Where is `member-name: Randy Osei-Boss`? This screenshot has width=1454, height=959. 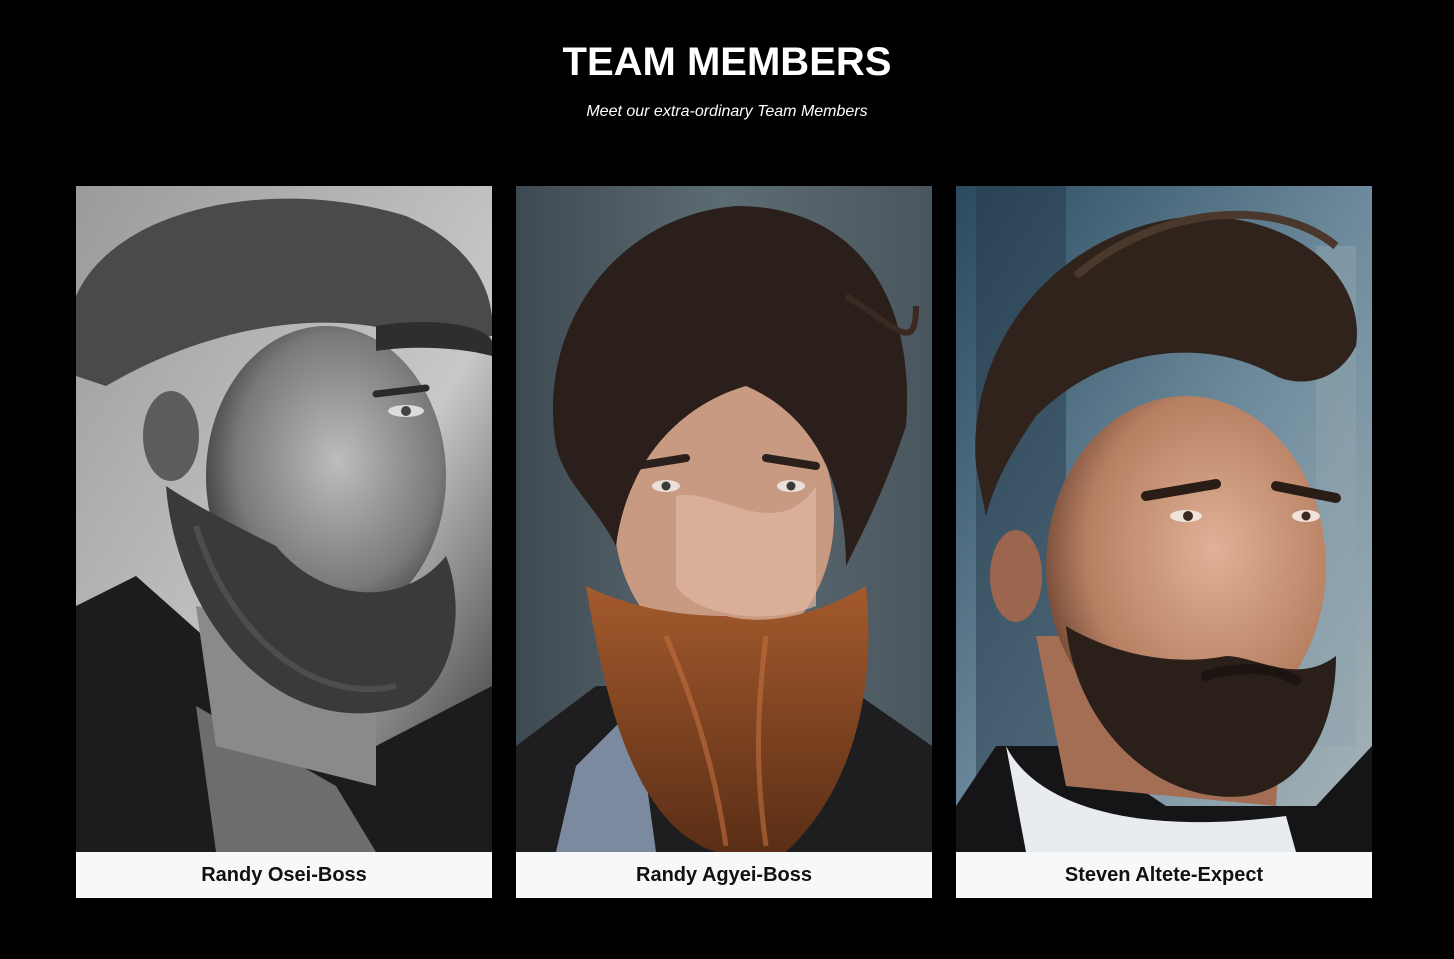
member-name: Randy Osei-Boss is located at coordinates (284, 875).